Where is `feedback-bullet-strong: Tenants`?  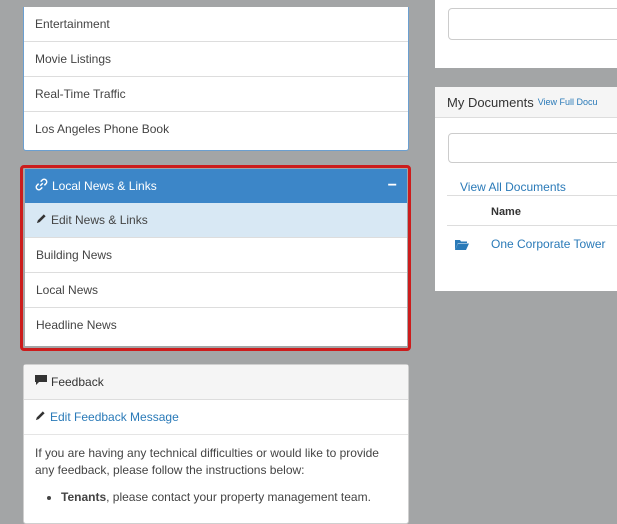
feedback-bullet-strong: Tenants is located at coordinates (84, 497).